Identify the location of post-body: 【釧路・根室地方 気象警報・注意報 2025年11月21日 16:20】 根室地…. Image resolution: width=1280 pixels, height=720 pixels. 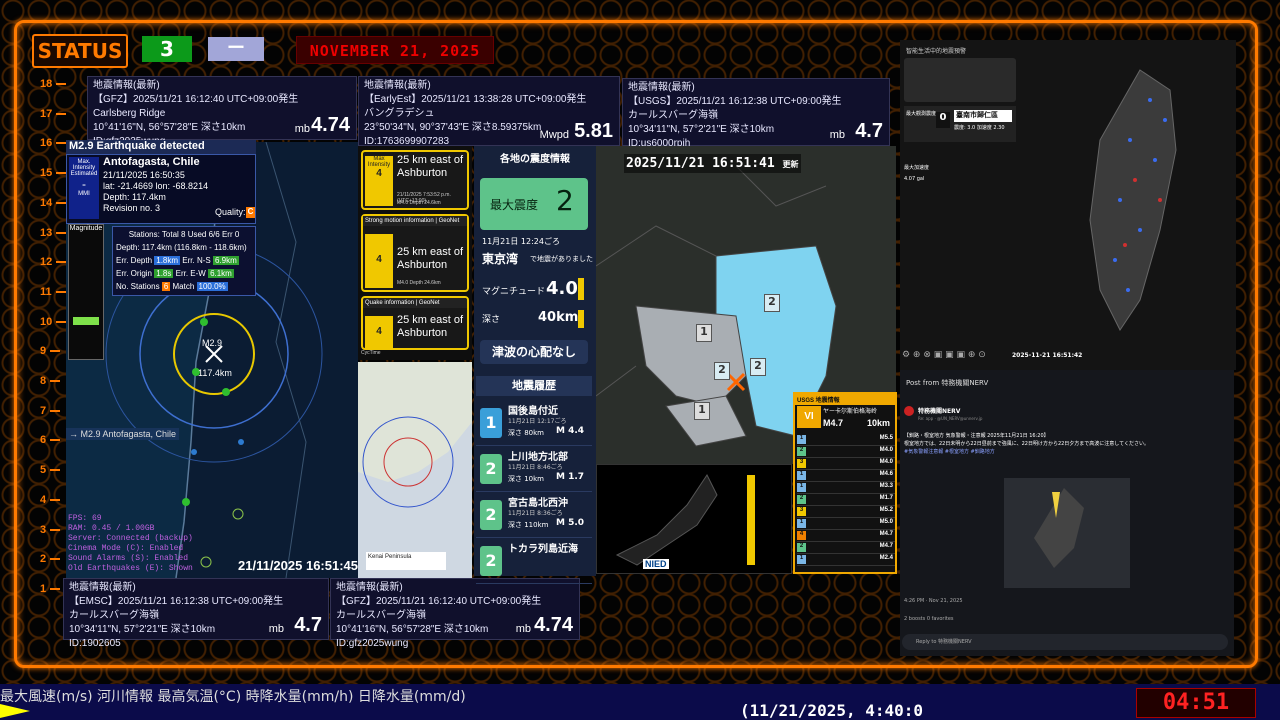
(1064, 444).